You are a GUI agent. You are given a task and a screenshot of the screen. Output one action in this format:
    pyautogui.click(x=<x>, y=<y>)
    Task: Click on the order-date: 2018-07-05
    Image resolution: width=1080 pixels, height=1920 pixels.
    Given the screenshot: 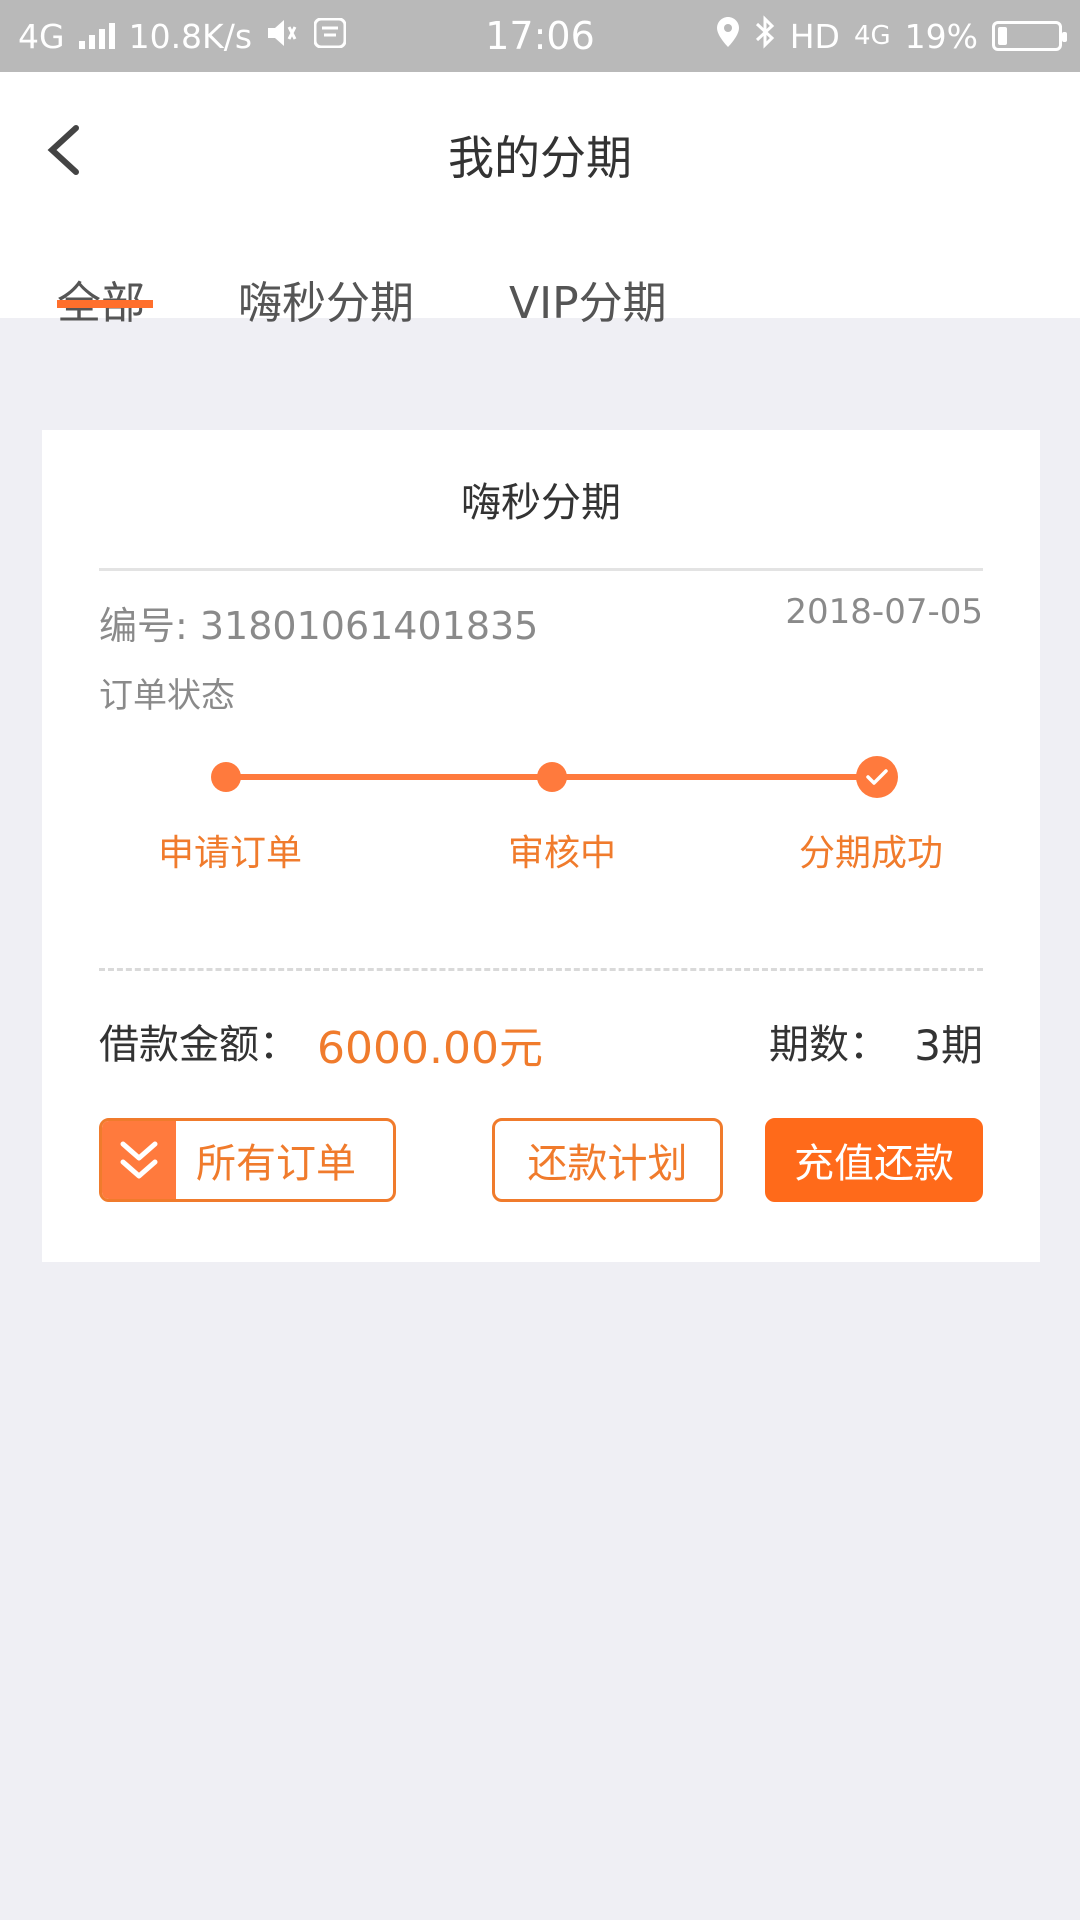 What is the action you would take?
    pyautogui.click(x=884, y=612)
    